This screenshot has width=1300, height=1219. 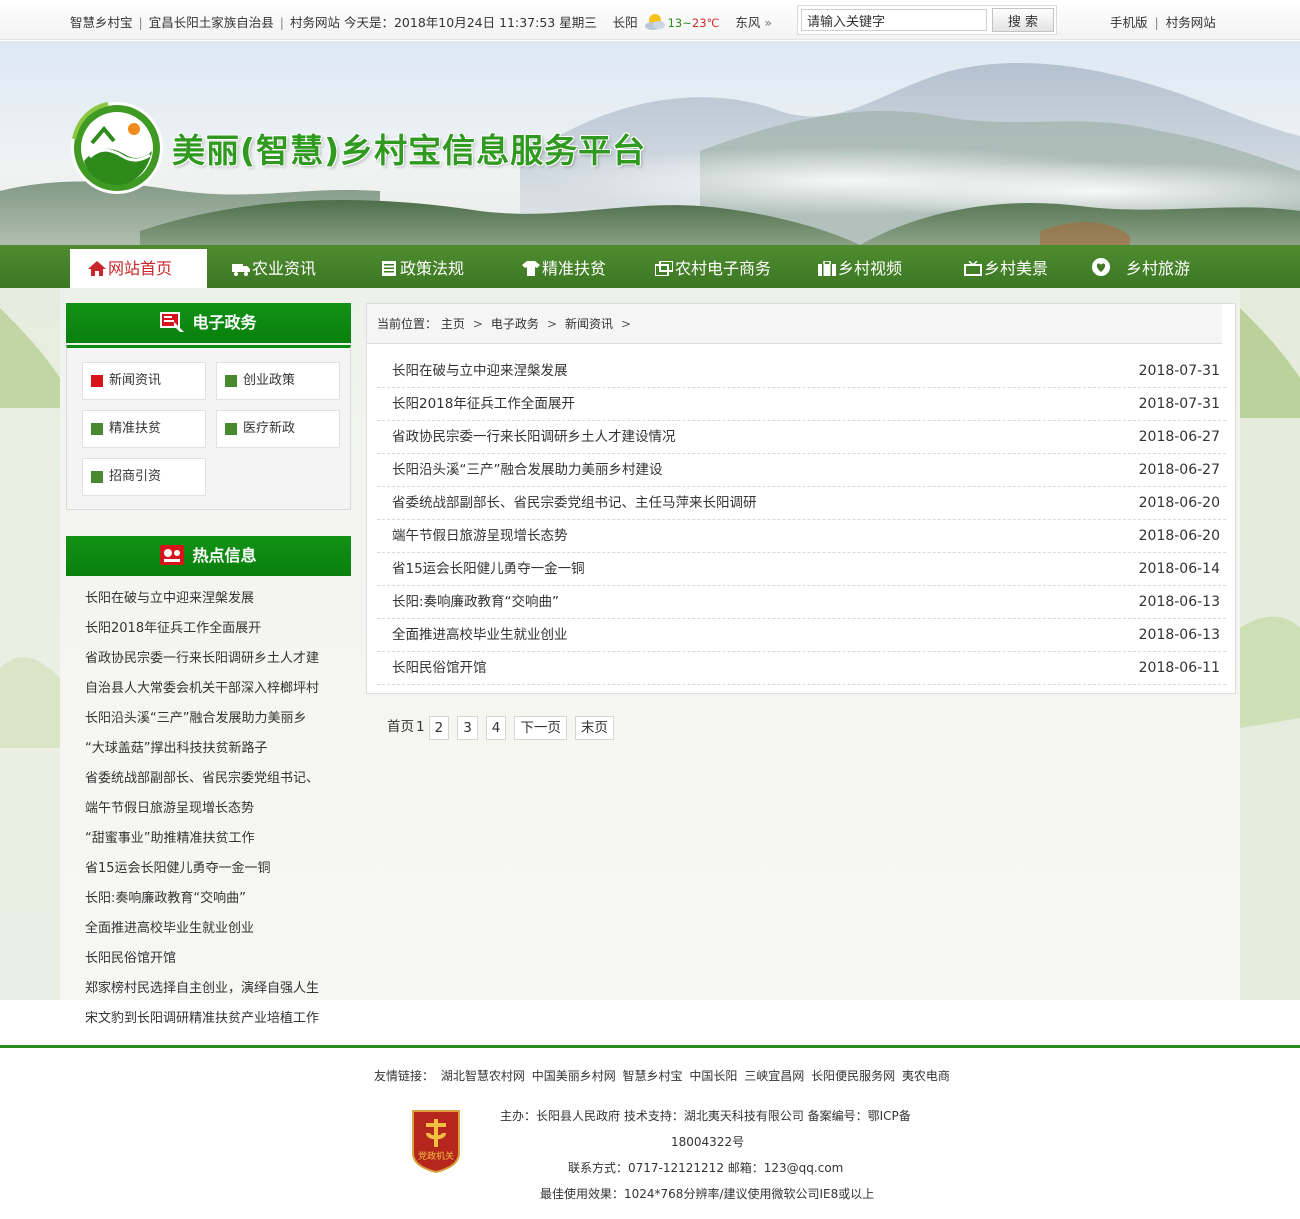 What do you see at coordinates (625, 22) in the screenshot?
I see `weather-city: 长阳` at bounding box center [625, 22].